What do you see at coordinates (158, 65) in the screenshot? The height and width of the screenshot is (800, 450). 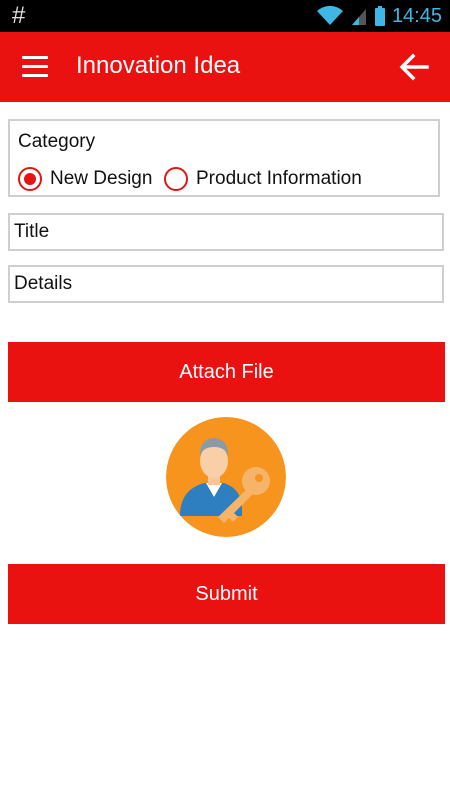 I see `page-title: Innovation Idea` at bounding box center [158, 65].